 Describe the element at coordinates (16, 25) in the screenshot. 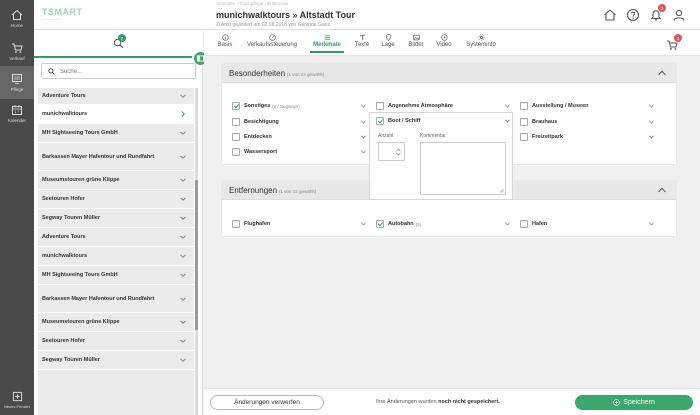

I see `rail-item-label: Home` at that location.